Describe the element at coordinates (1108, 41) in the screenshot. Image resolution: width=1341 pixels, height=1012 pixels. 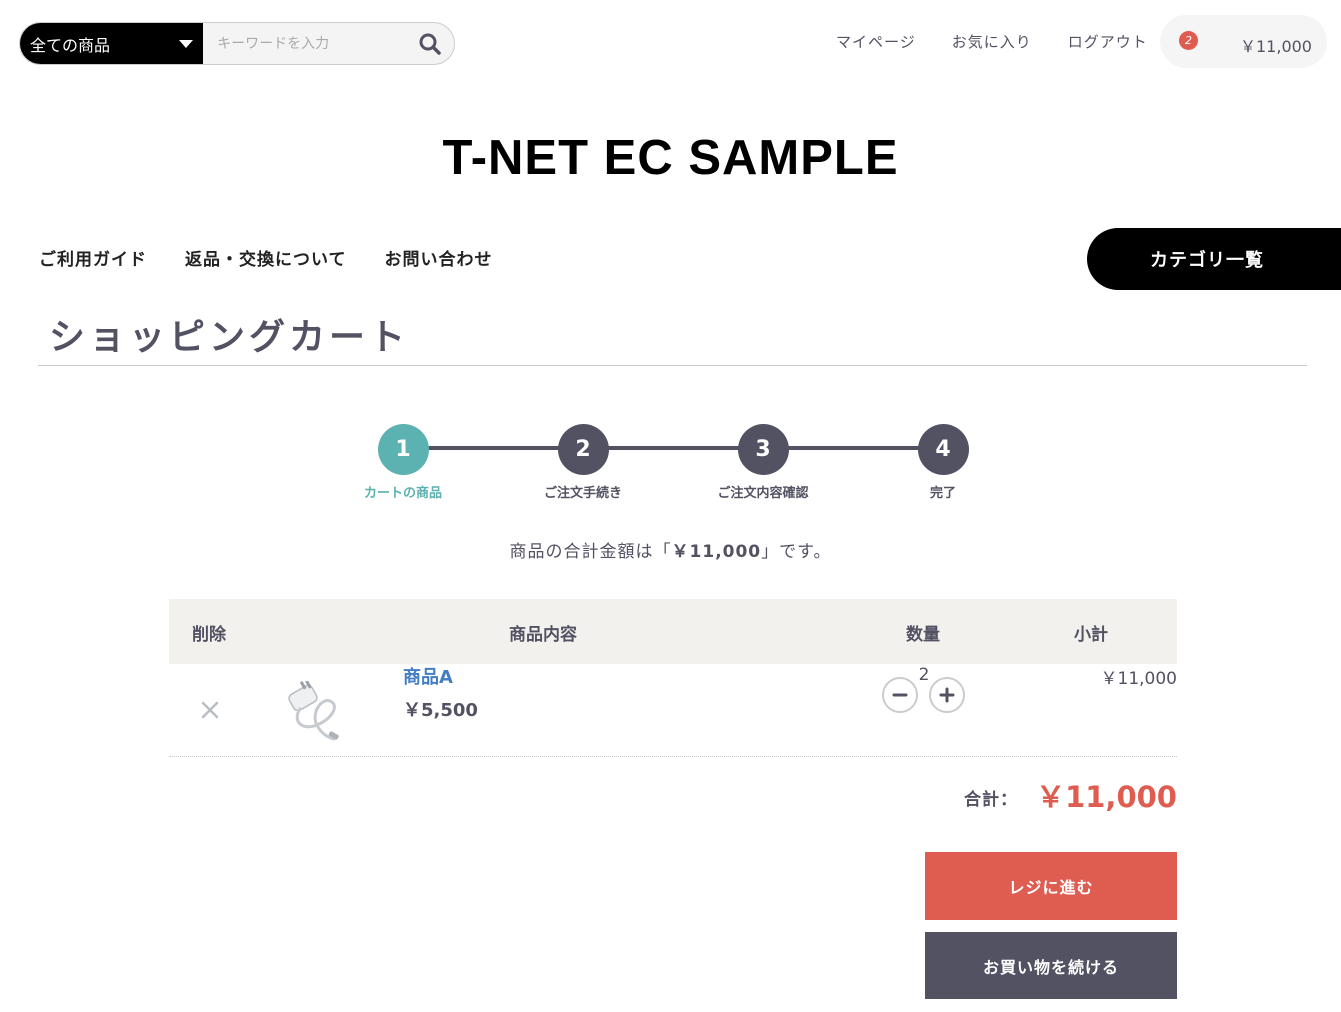
I see `logout-link: ログアウト` at that location.